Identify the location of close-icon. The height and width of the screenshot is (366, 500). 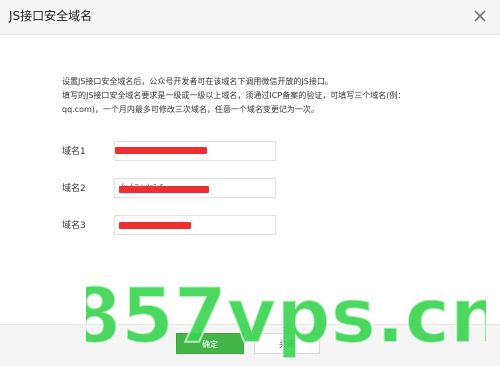
(480, 16).